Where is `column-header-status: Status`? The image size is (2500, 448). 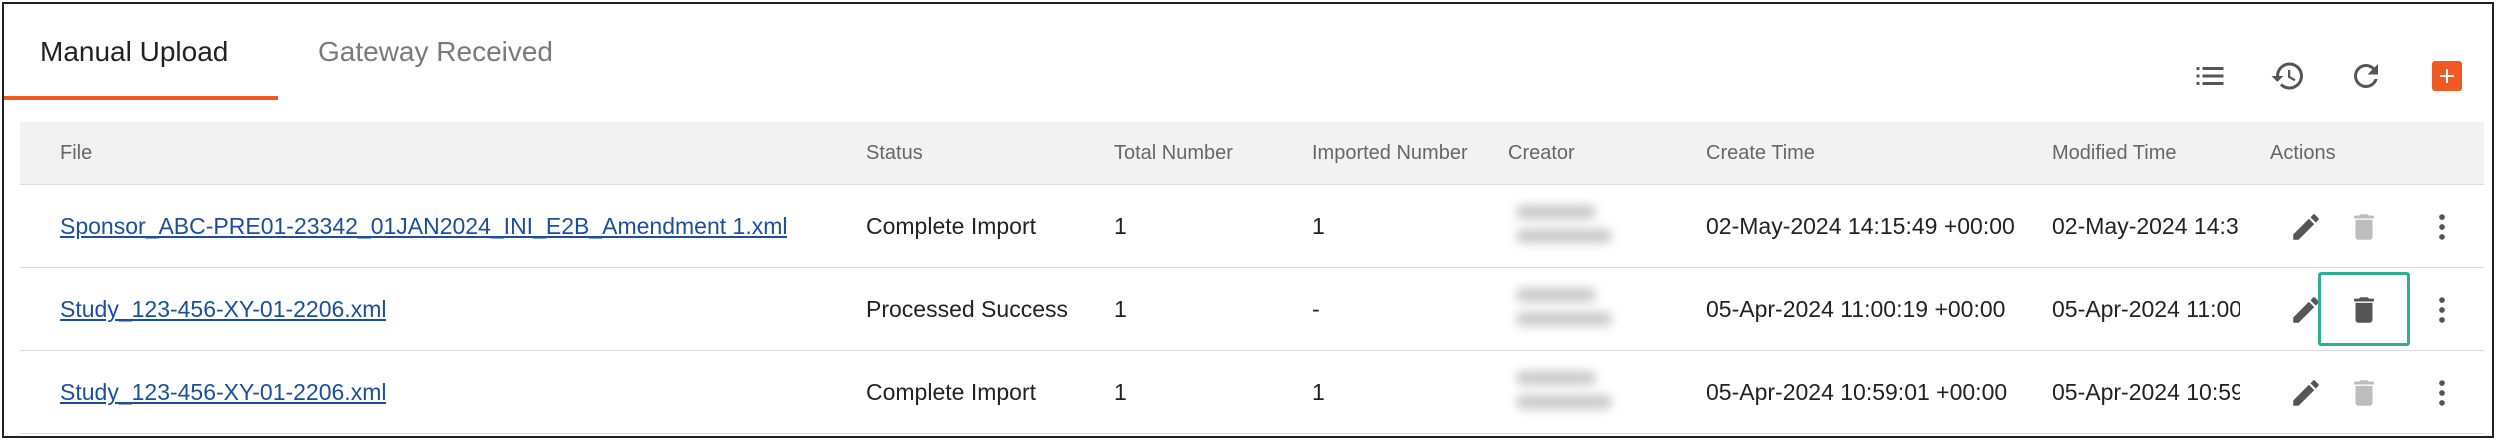
column-header-status: Status is located at coordinates (894, 153).